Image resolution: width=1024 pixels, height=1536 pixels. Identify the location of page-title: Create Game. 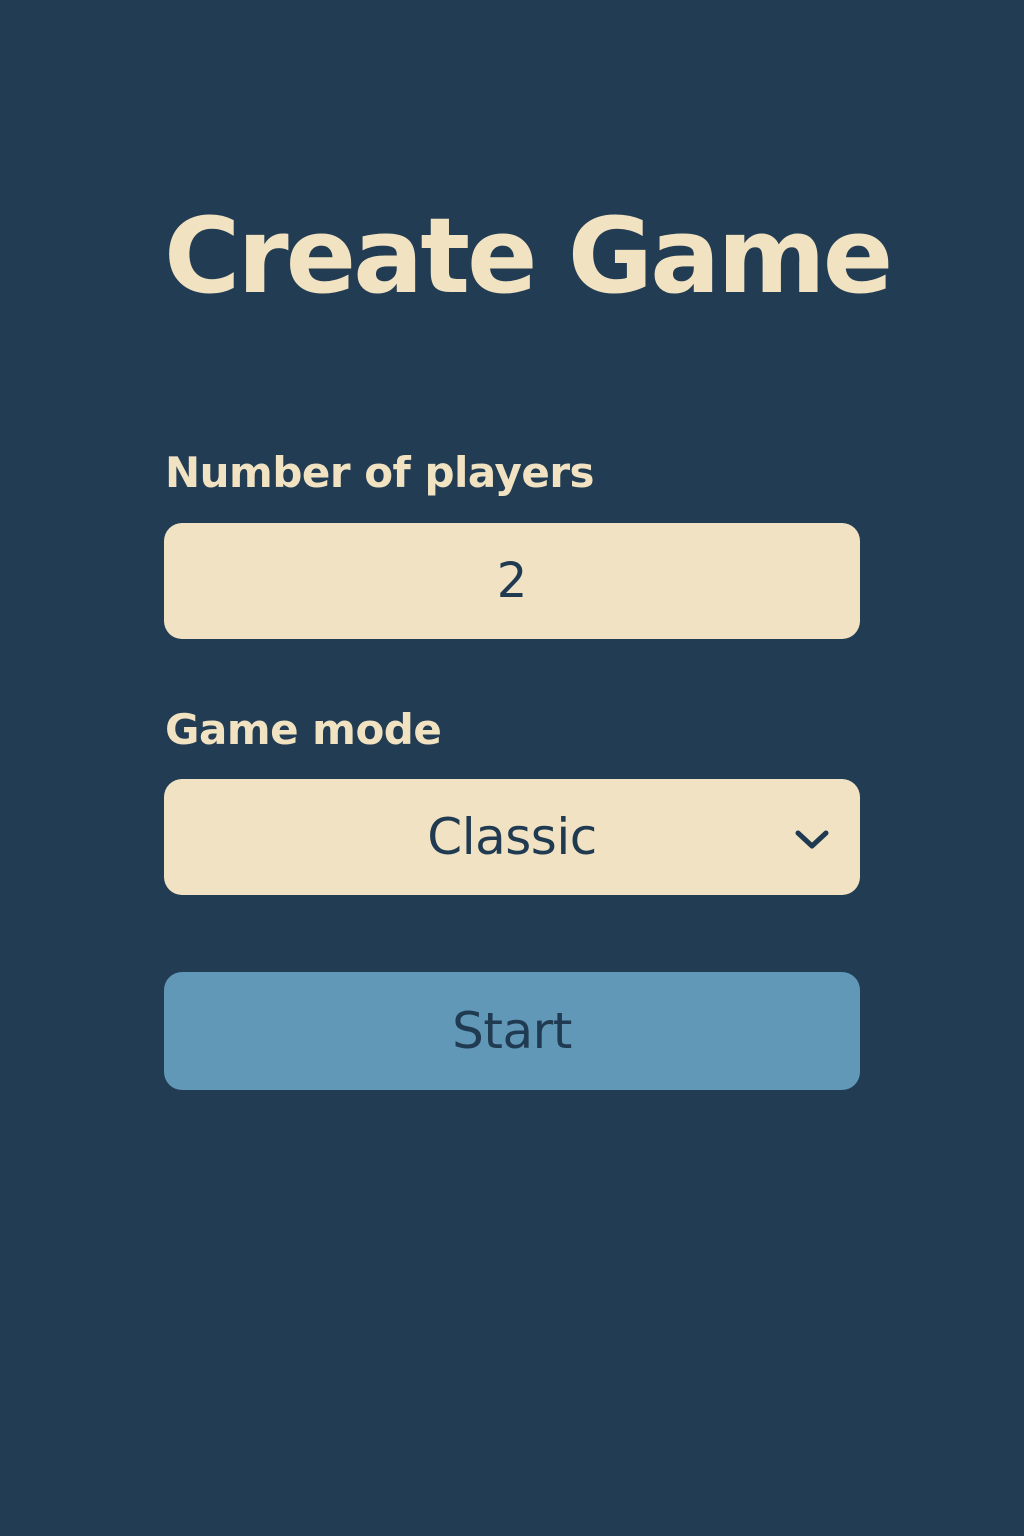
(528, 256).